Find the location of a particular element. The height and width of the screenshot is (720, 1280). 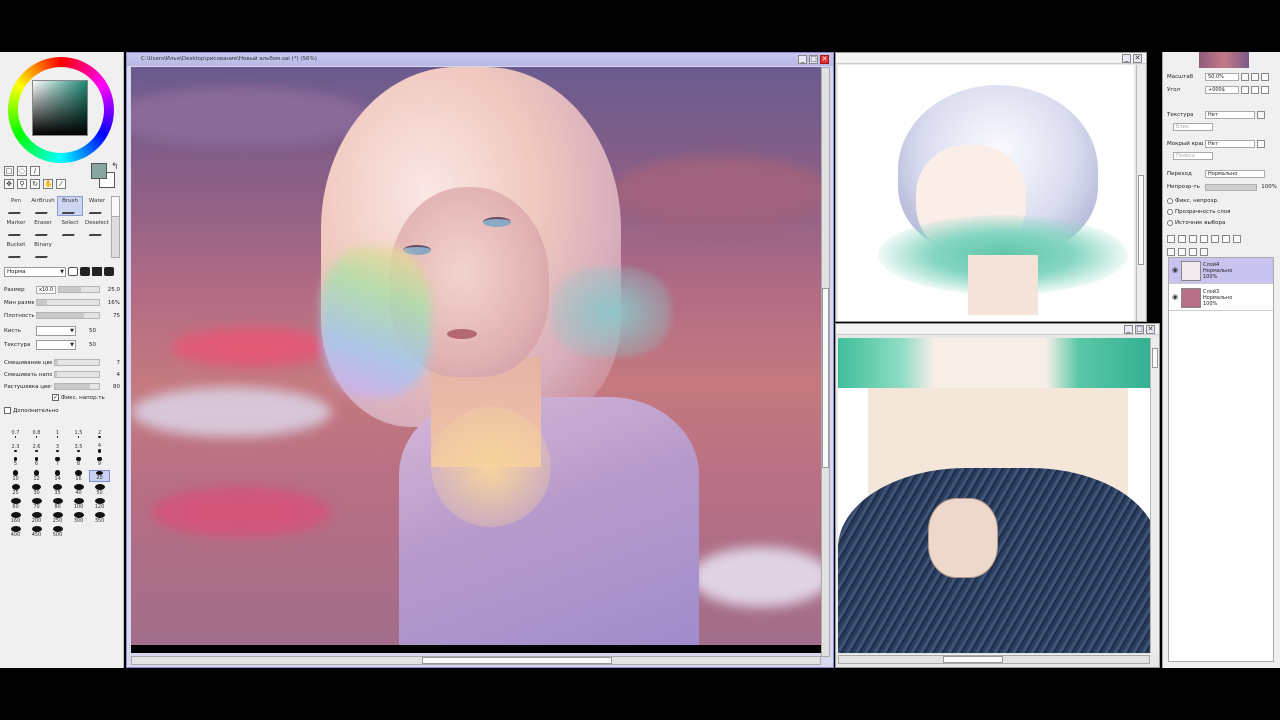

clear-layer-icon is located at coordinates (1226, 239).